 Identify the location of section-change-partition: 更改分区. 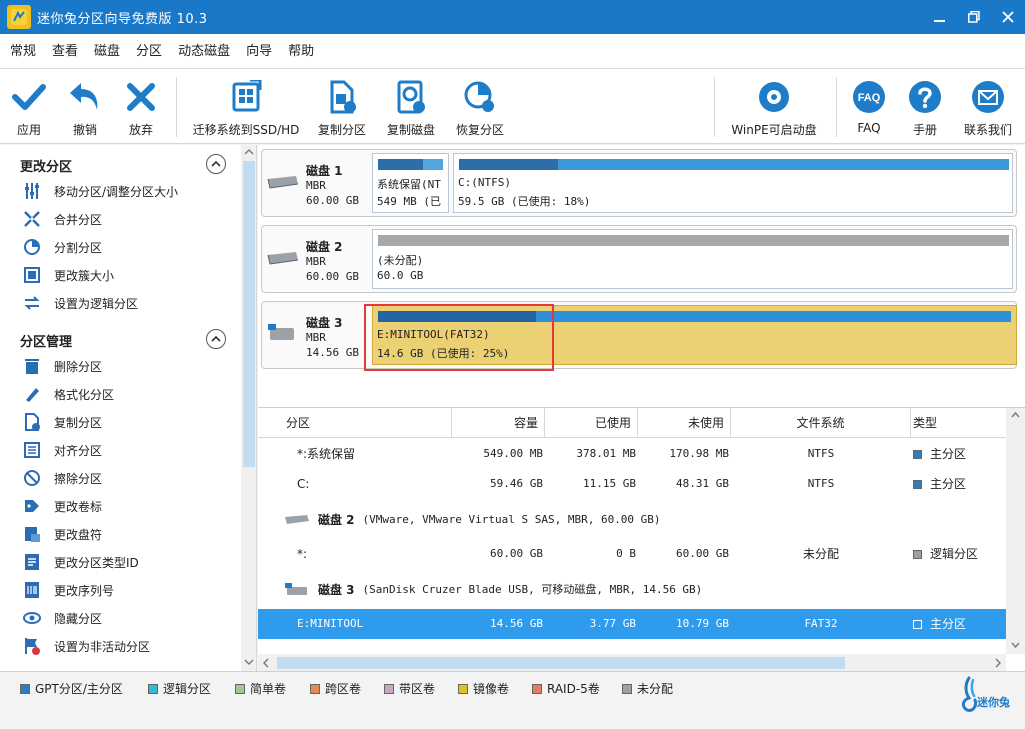
(46, 167).